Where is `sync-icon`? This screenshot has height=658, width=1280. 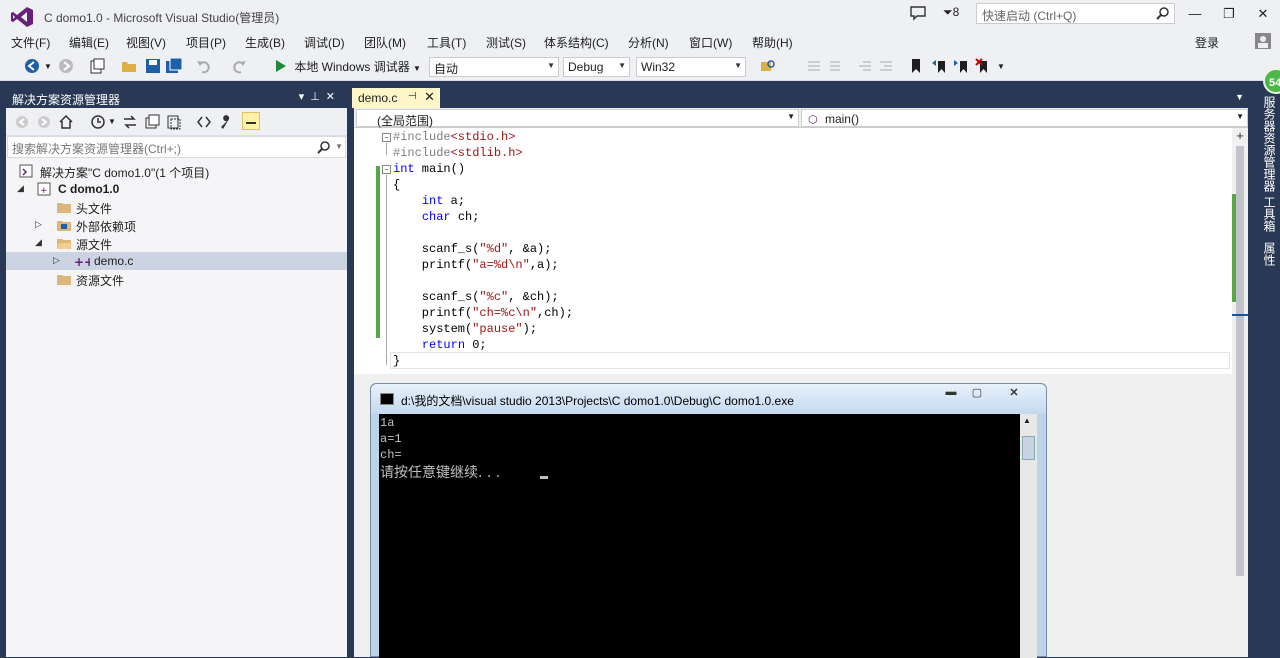
sync-icon is located at coordinates (130, 122).